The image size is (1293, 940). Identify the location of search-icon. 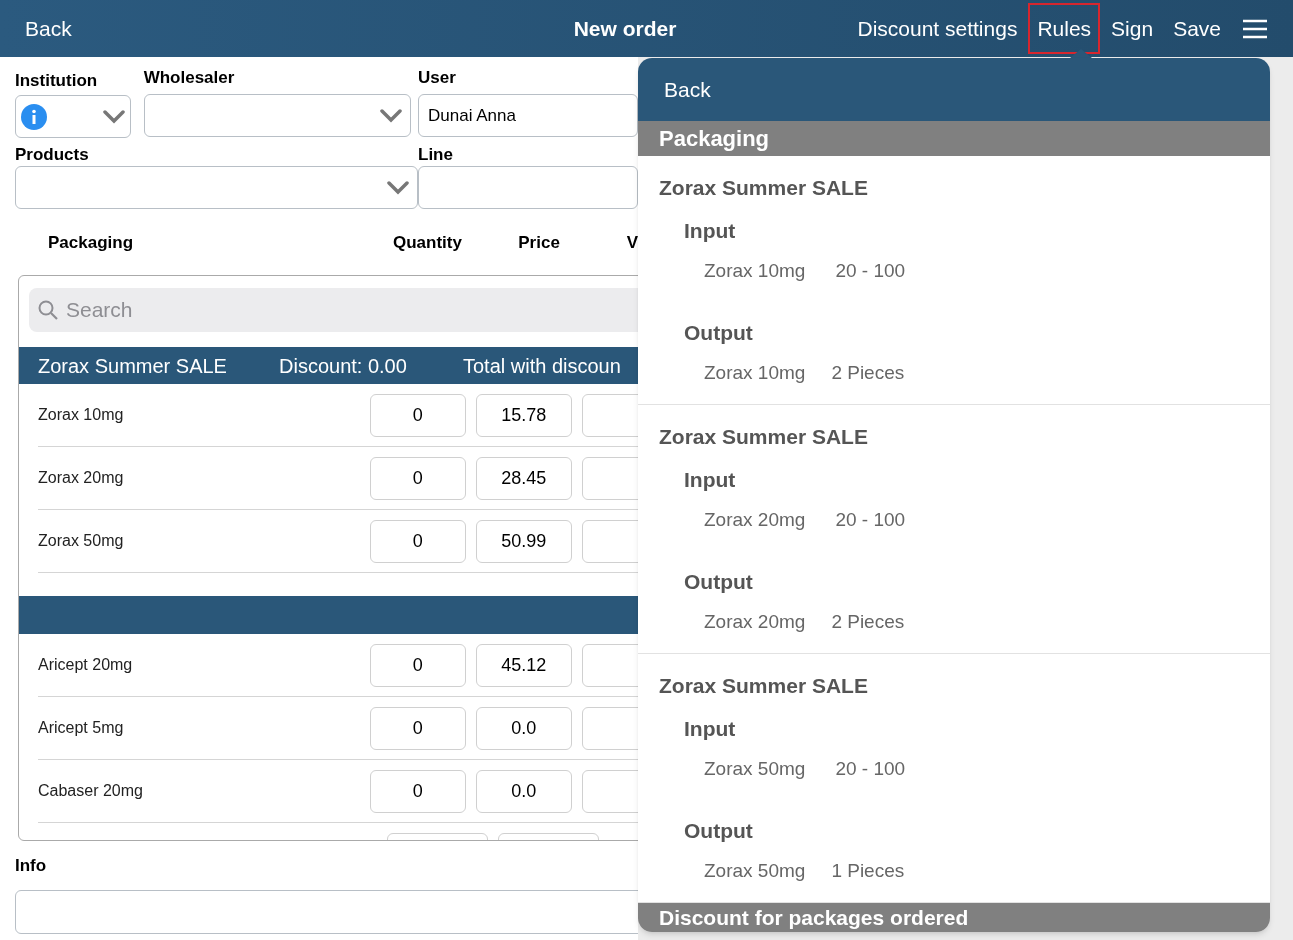
(48, 310).